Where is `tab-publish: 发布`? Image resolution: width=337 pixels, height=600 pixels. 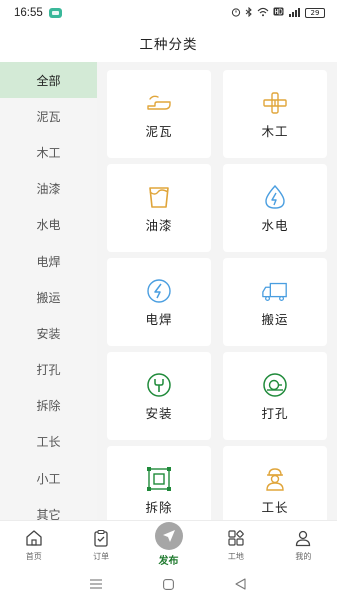 tab-publish: 发布 is located at coordinates (168, 544).